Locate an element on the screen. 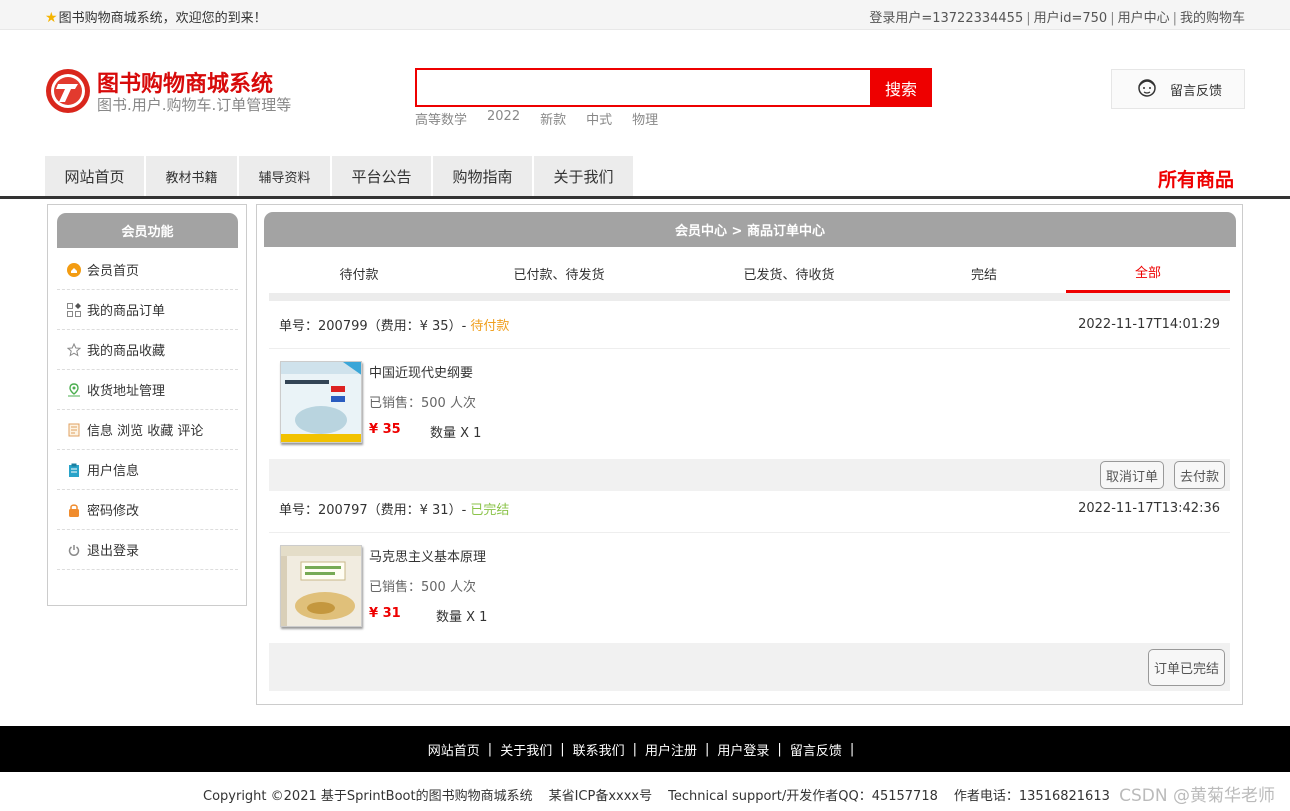  support-text: Technical support/开发作者QQ：45157718 is located at coordinates (803, 796).